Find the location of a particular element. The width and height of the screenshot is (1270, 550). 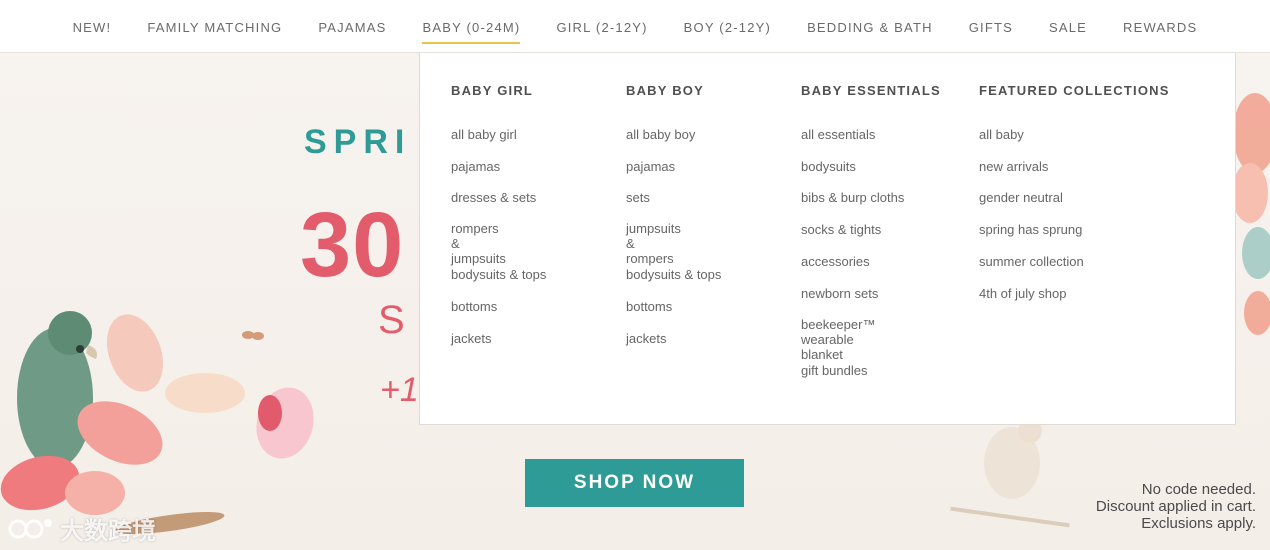

fine-print-line: Exclusions apply. is located at coordinates (1198, 523).